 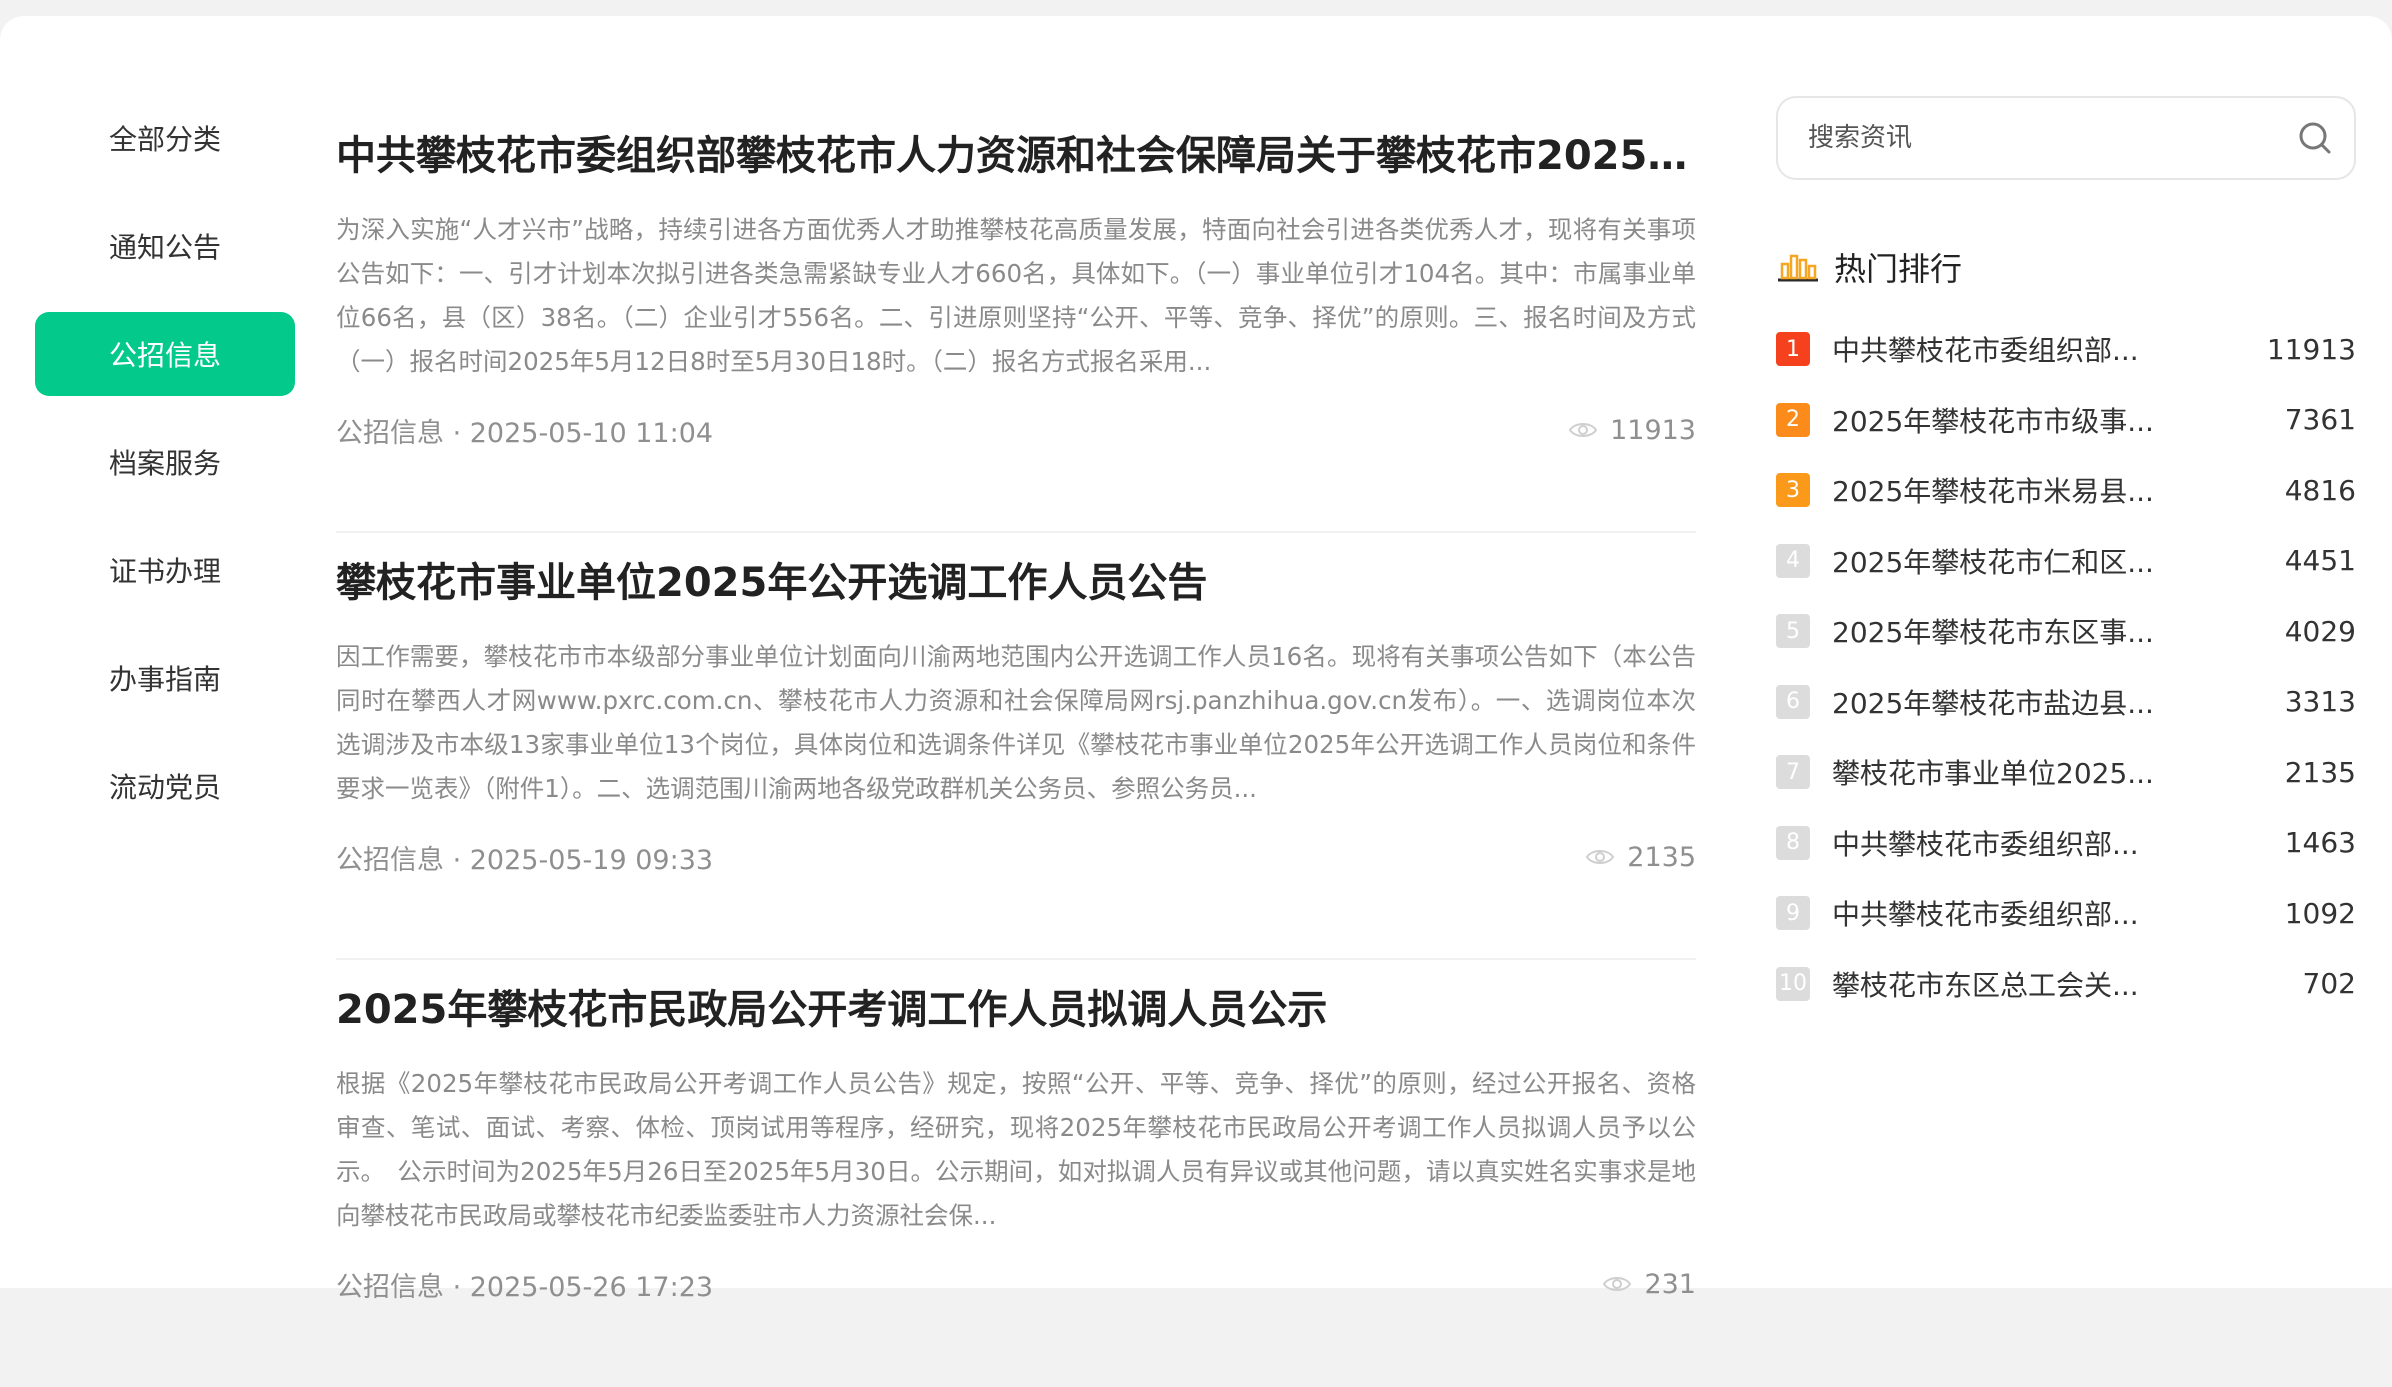 What do you see at coordinates (1793, 913) in the screenshot?
I see `rank-badge: 9` at bounding box center [1793, 913].